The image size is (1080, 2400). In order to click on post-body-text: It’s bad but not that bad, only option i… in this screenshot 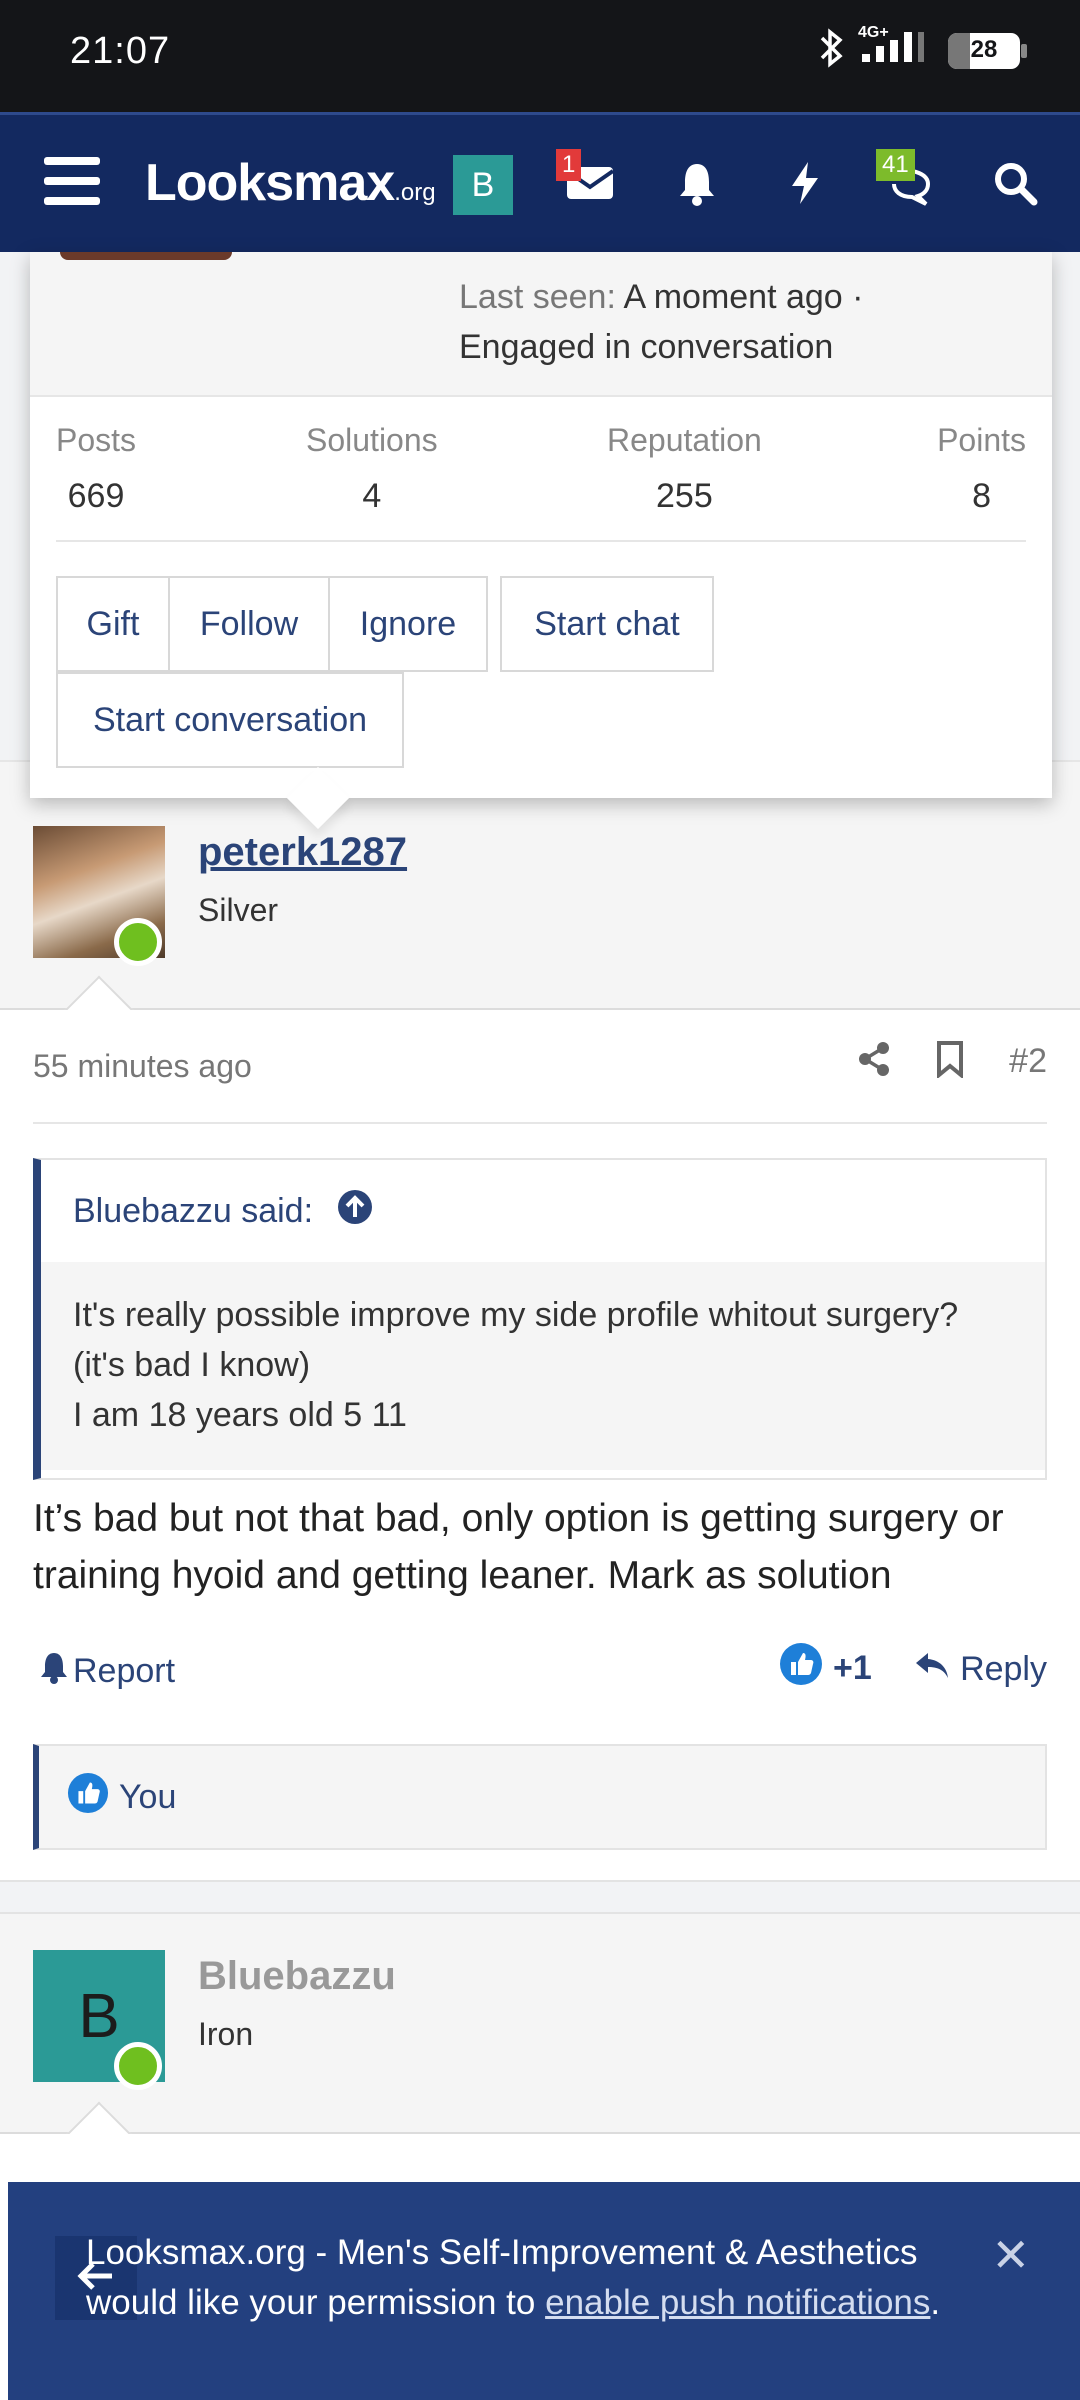, I will do `click(518, 1547)`.